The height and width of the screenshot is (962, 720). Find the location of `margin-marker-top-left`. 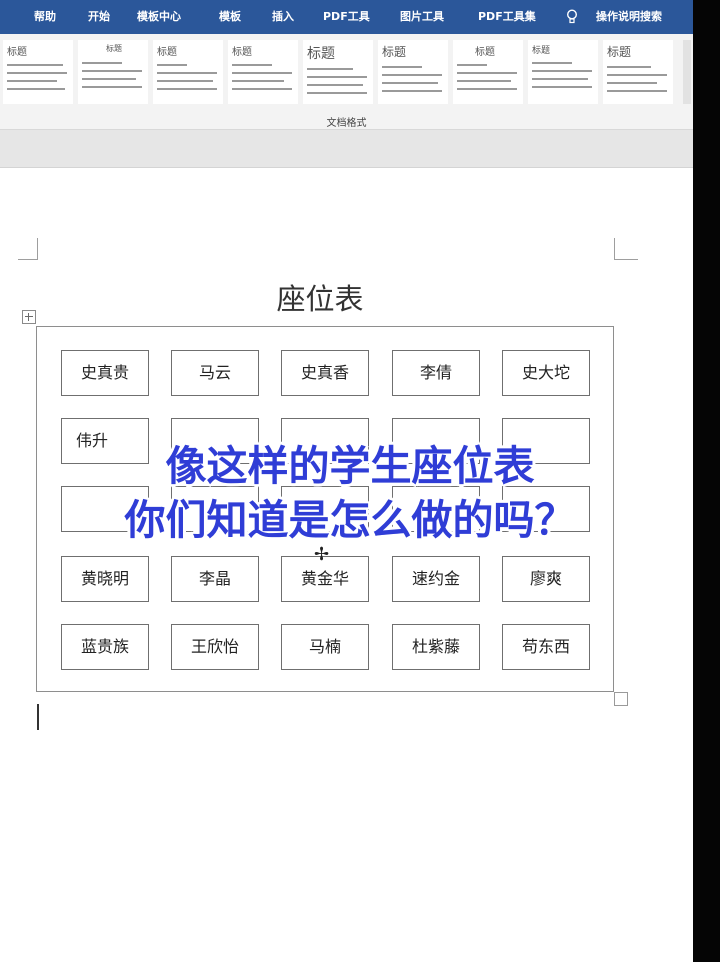

margin-marker-top-left is located at coordinates (28, 249).